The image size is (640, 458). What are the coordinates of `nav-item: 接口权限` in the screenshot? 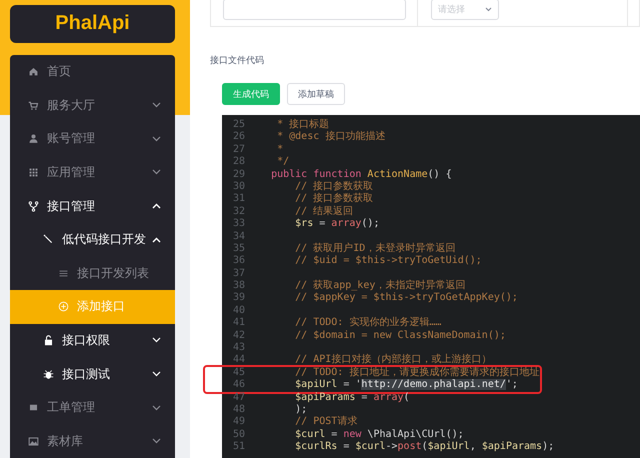 It's located at (92, 341).